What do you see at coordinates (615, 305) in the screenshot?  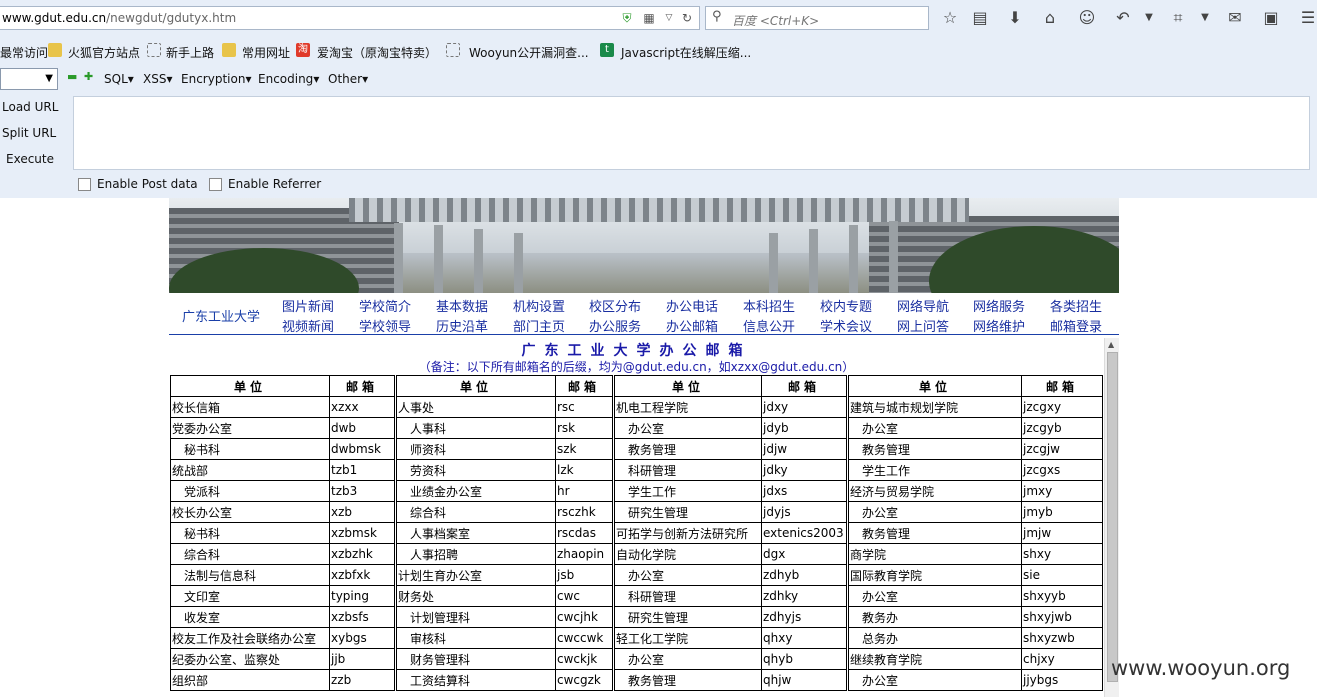 I see `nav-link: 校区分布` at bounding box center [615, 305].